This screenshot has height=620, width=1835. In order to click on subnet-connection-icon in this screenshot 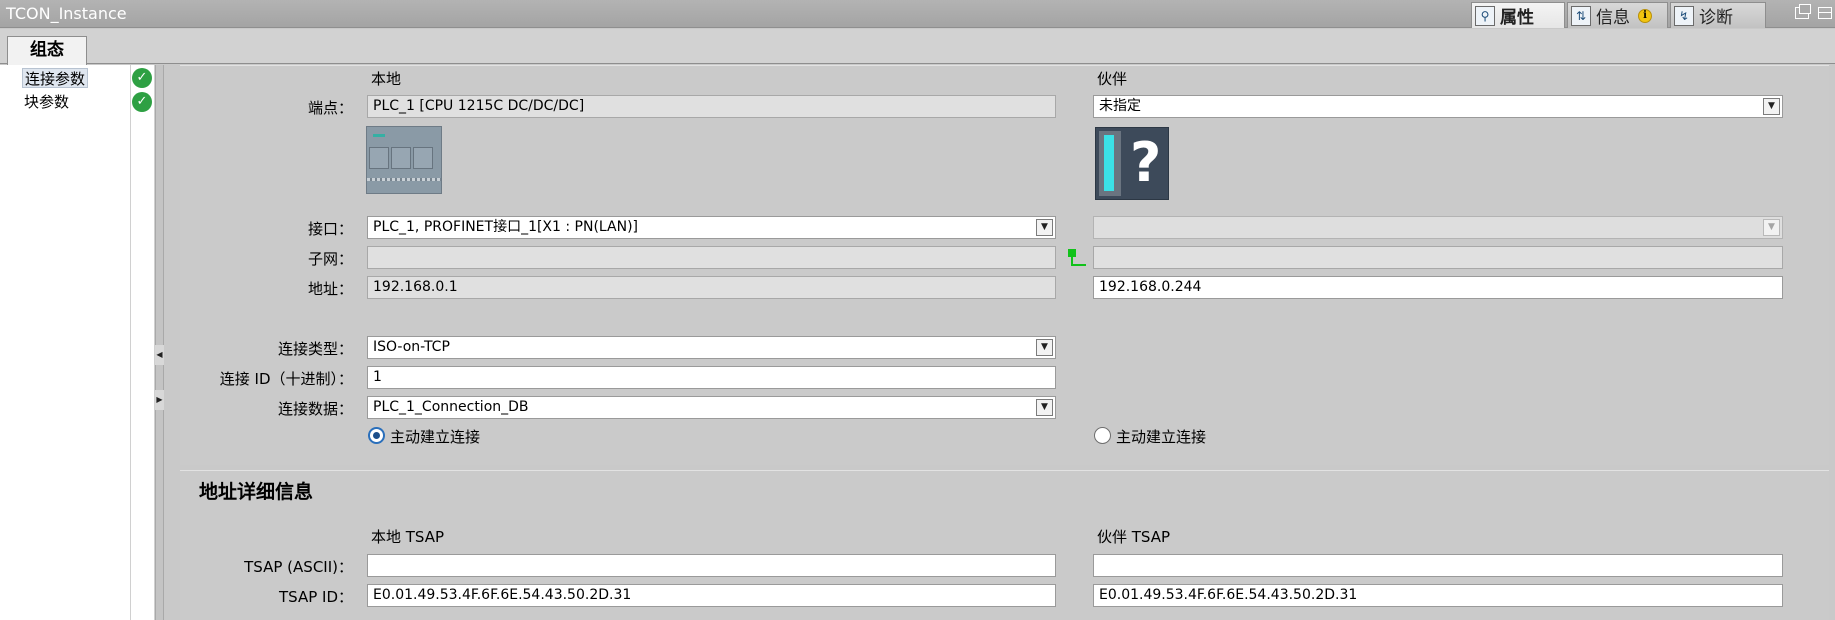, I will do `click(1077, 257)`.